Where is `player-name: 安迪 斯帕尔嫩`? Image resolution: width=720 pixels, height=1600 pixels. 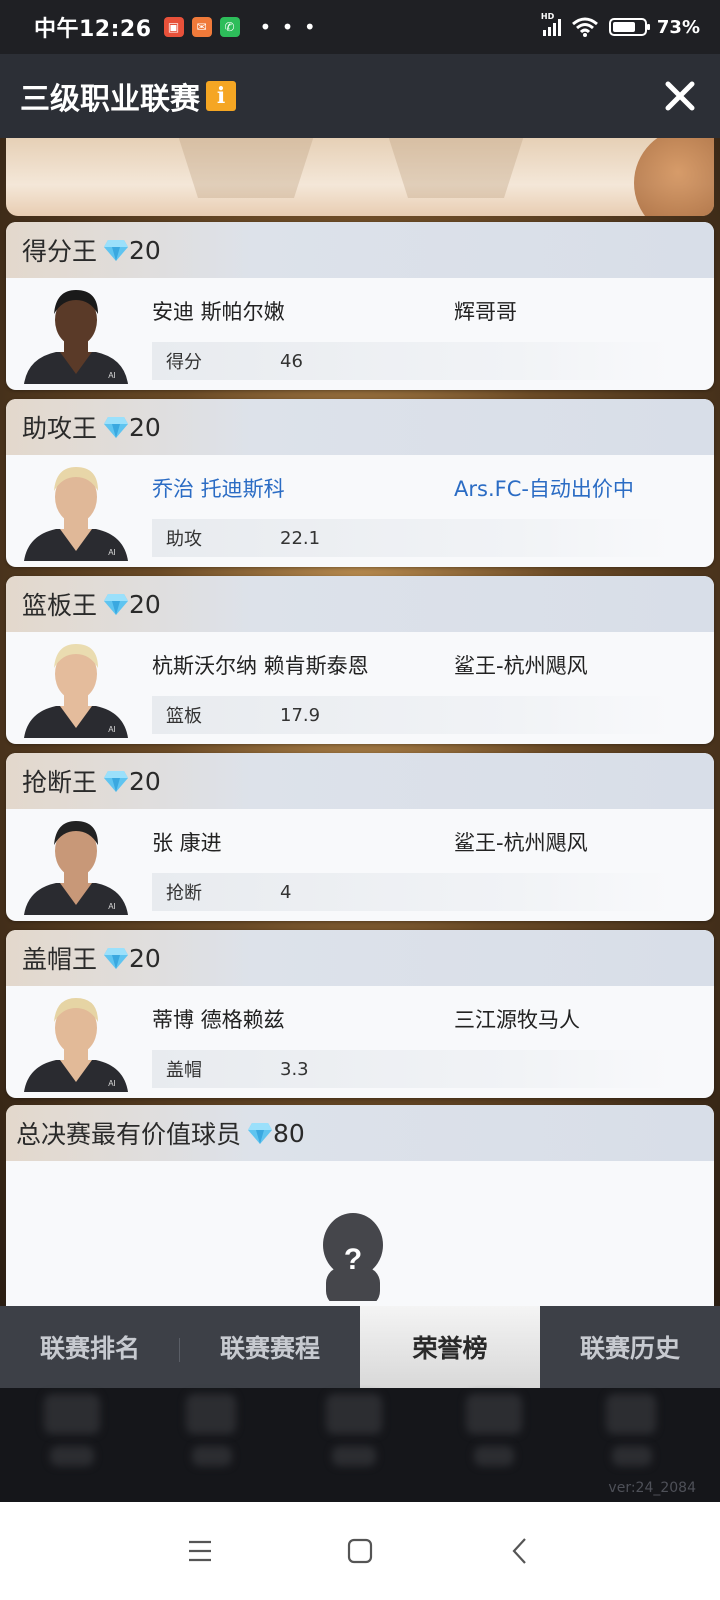
player-name: 安迪 斯帕尔嫩 is located at coordinates (218, 311).